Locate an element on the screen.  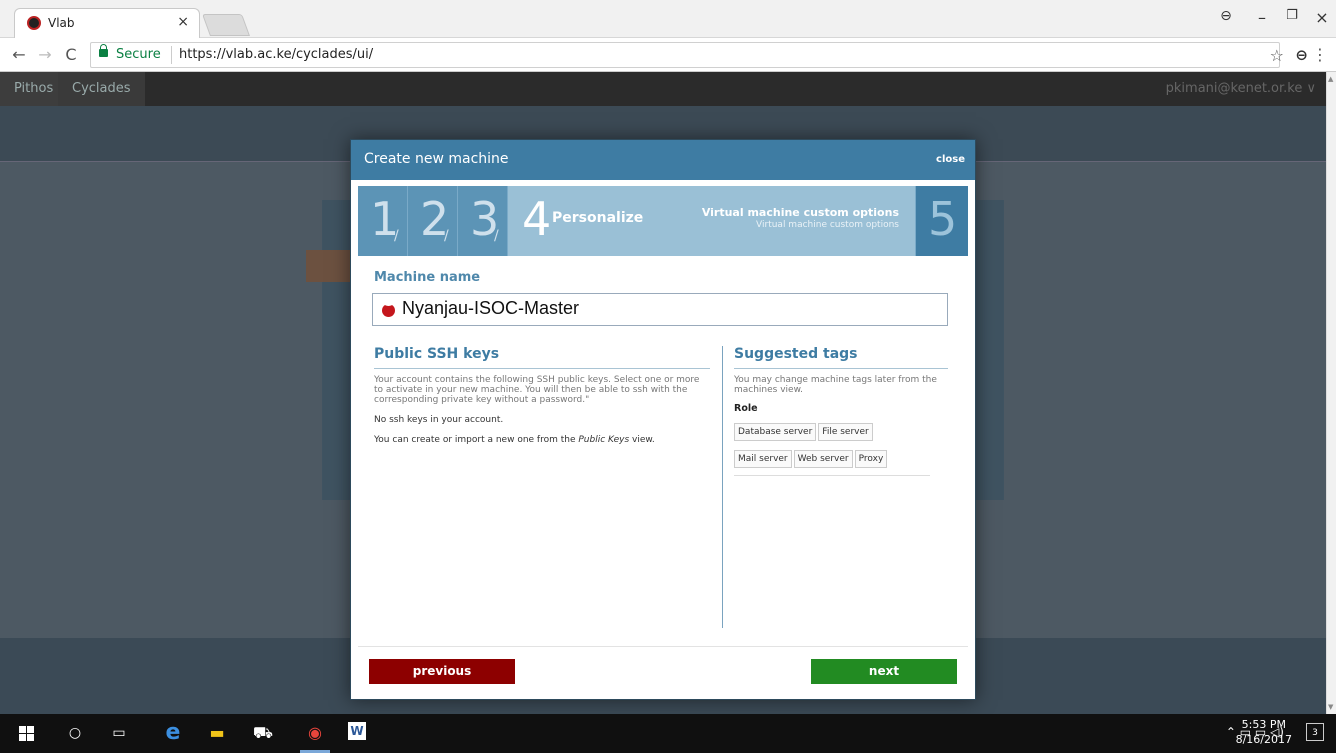
file-explorer-icon: ▬ is located at coordinates (217, 733).